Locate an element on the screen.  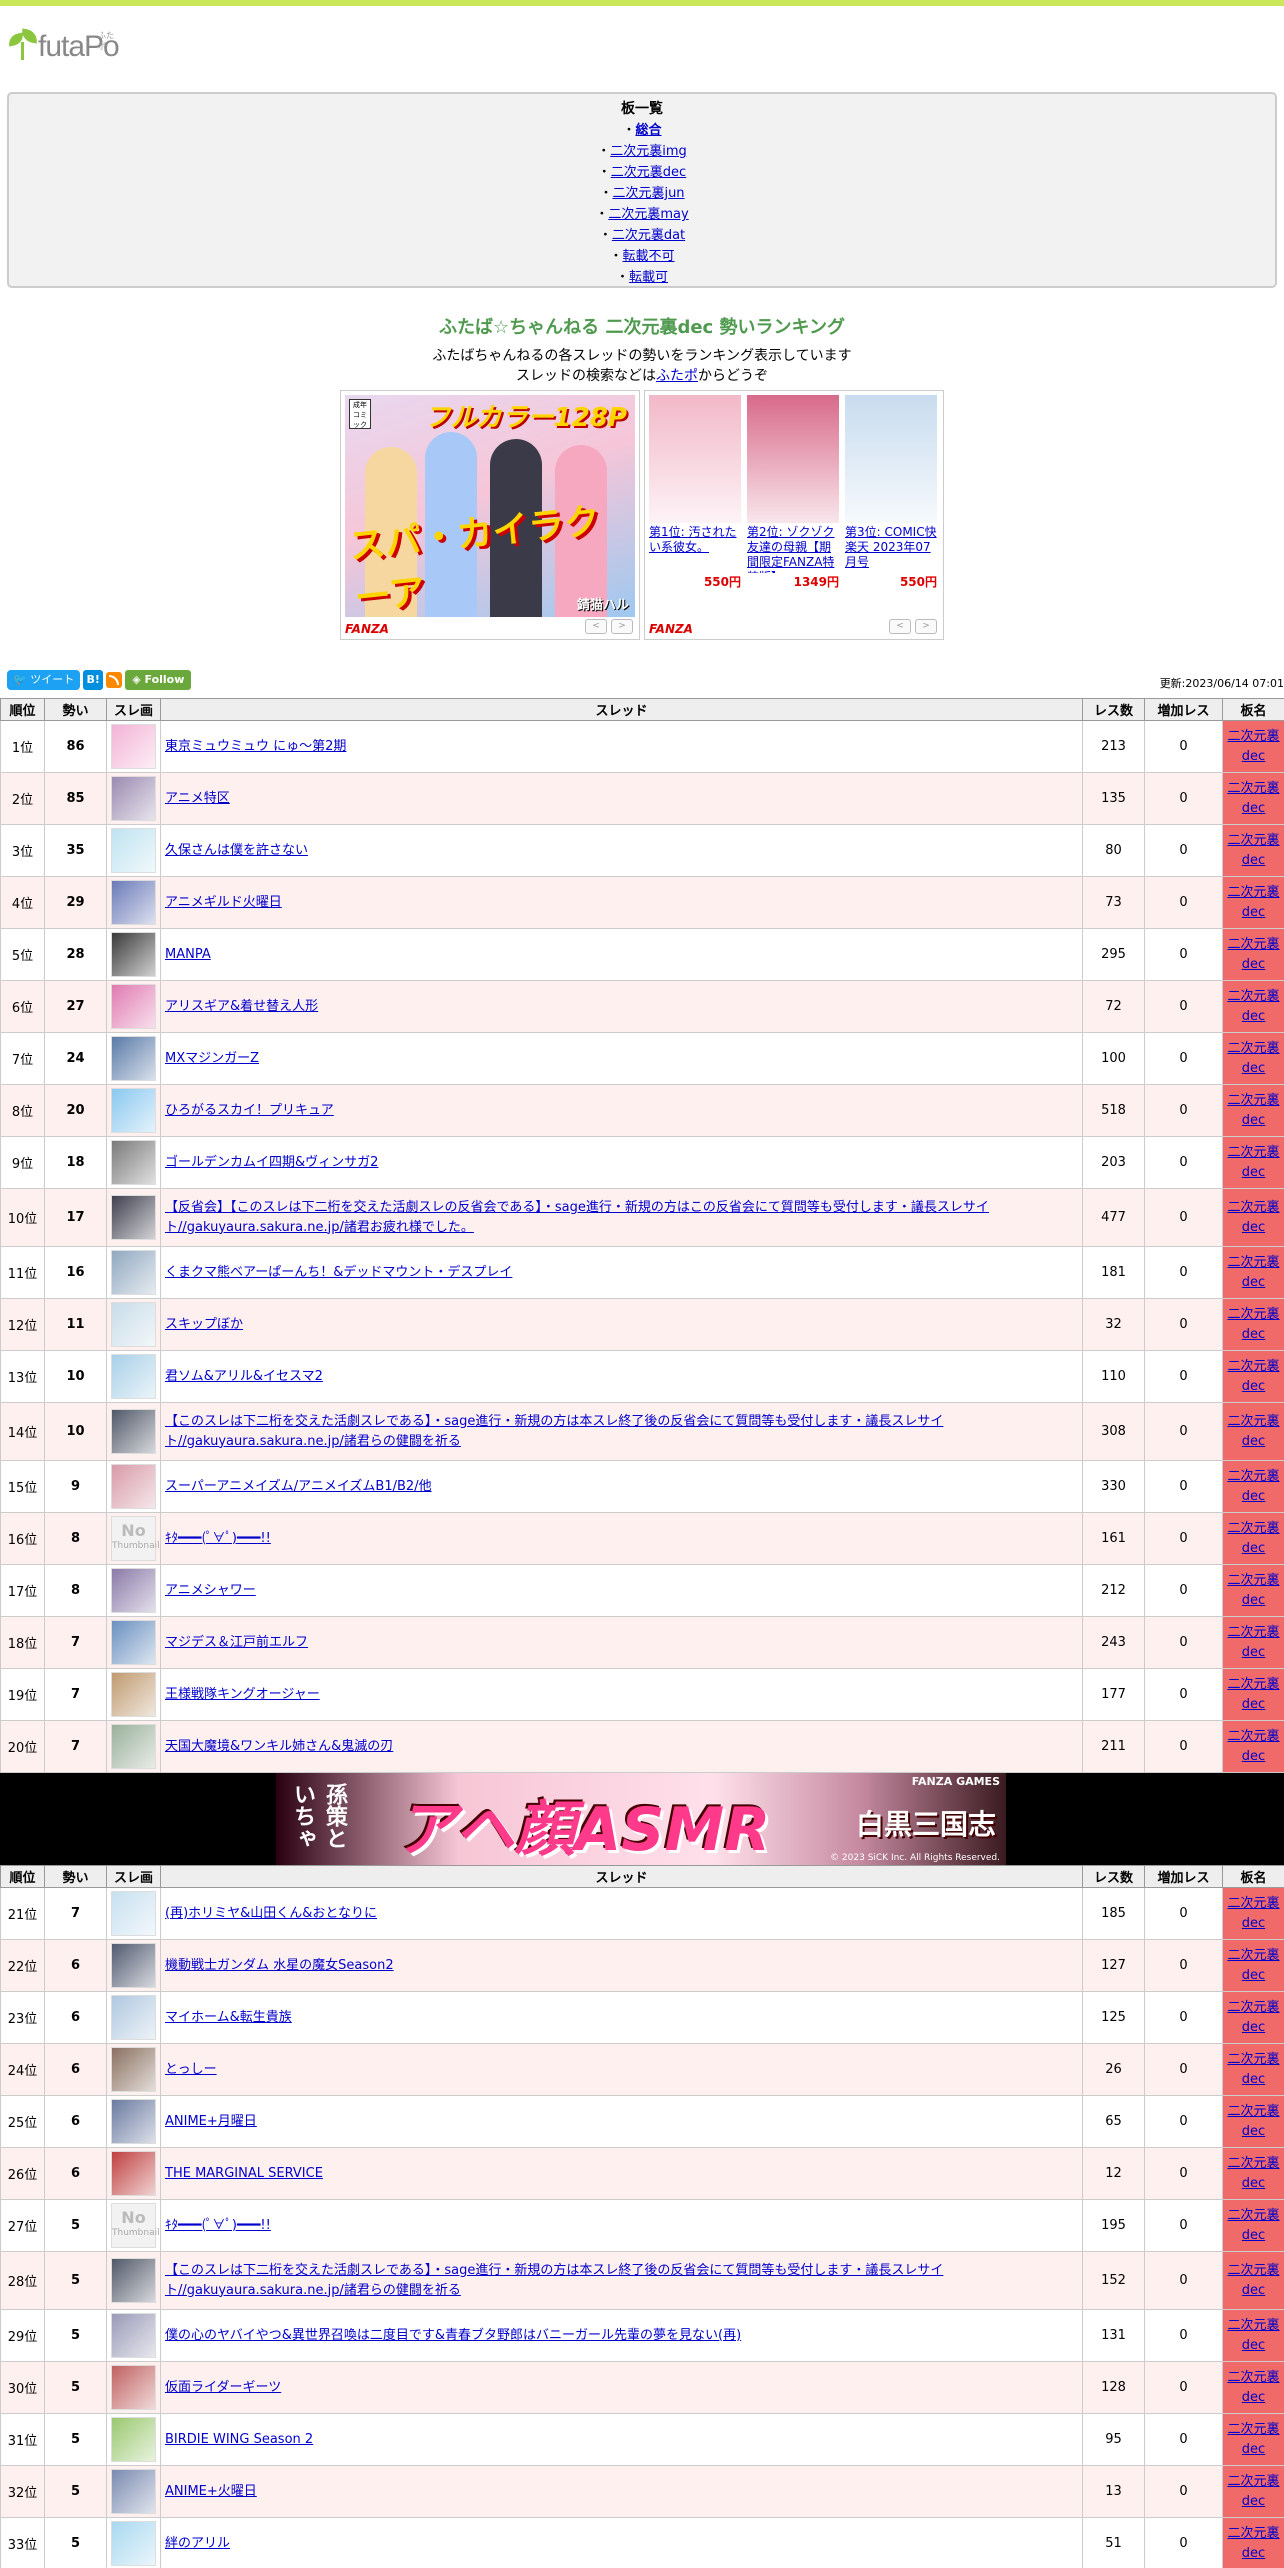
board-link: 二次元裏dat is located at coordinates (648, 235).